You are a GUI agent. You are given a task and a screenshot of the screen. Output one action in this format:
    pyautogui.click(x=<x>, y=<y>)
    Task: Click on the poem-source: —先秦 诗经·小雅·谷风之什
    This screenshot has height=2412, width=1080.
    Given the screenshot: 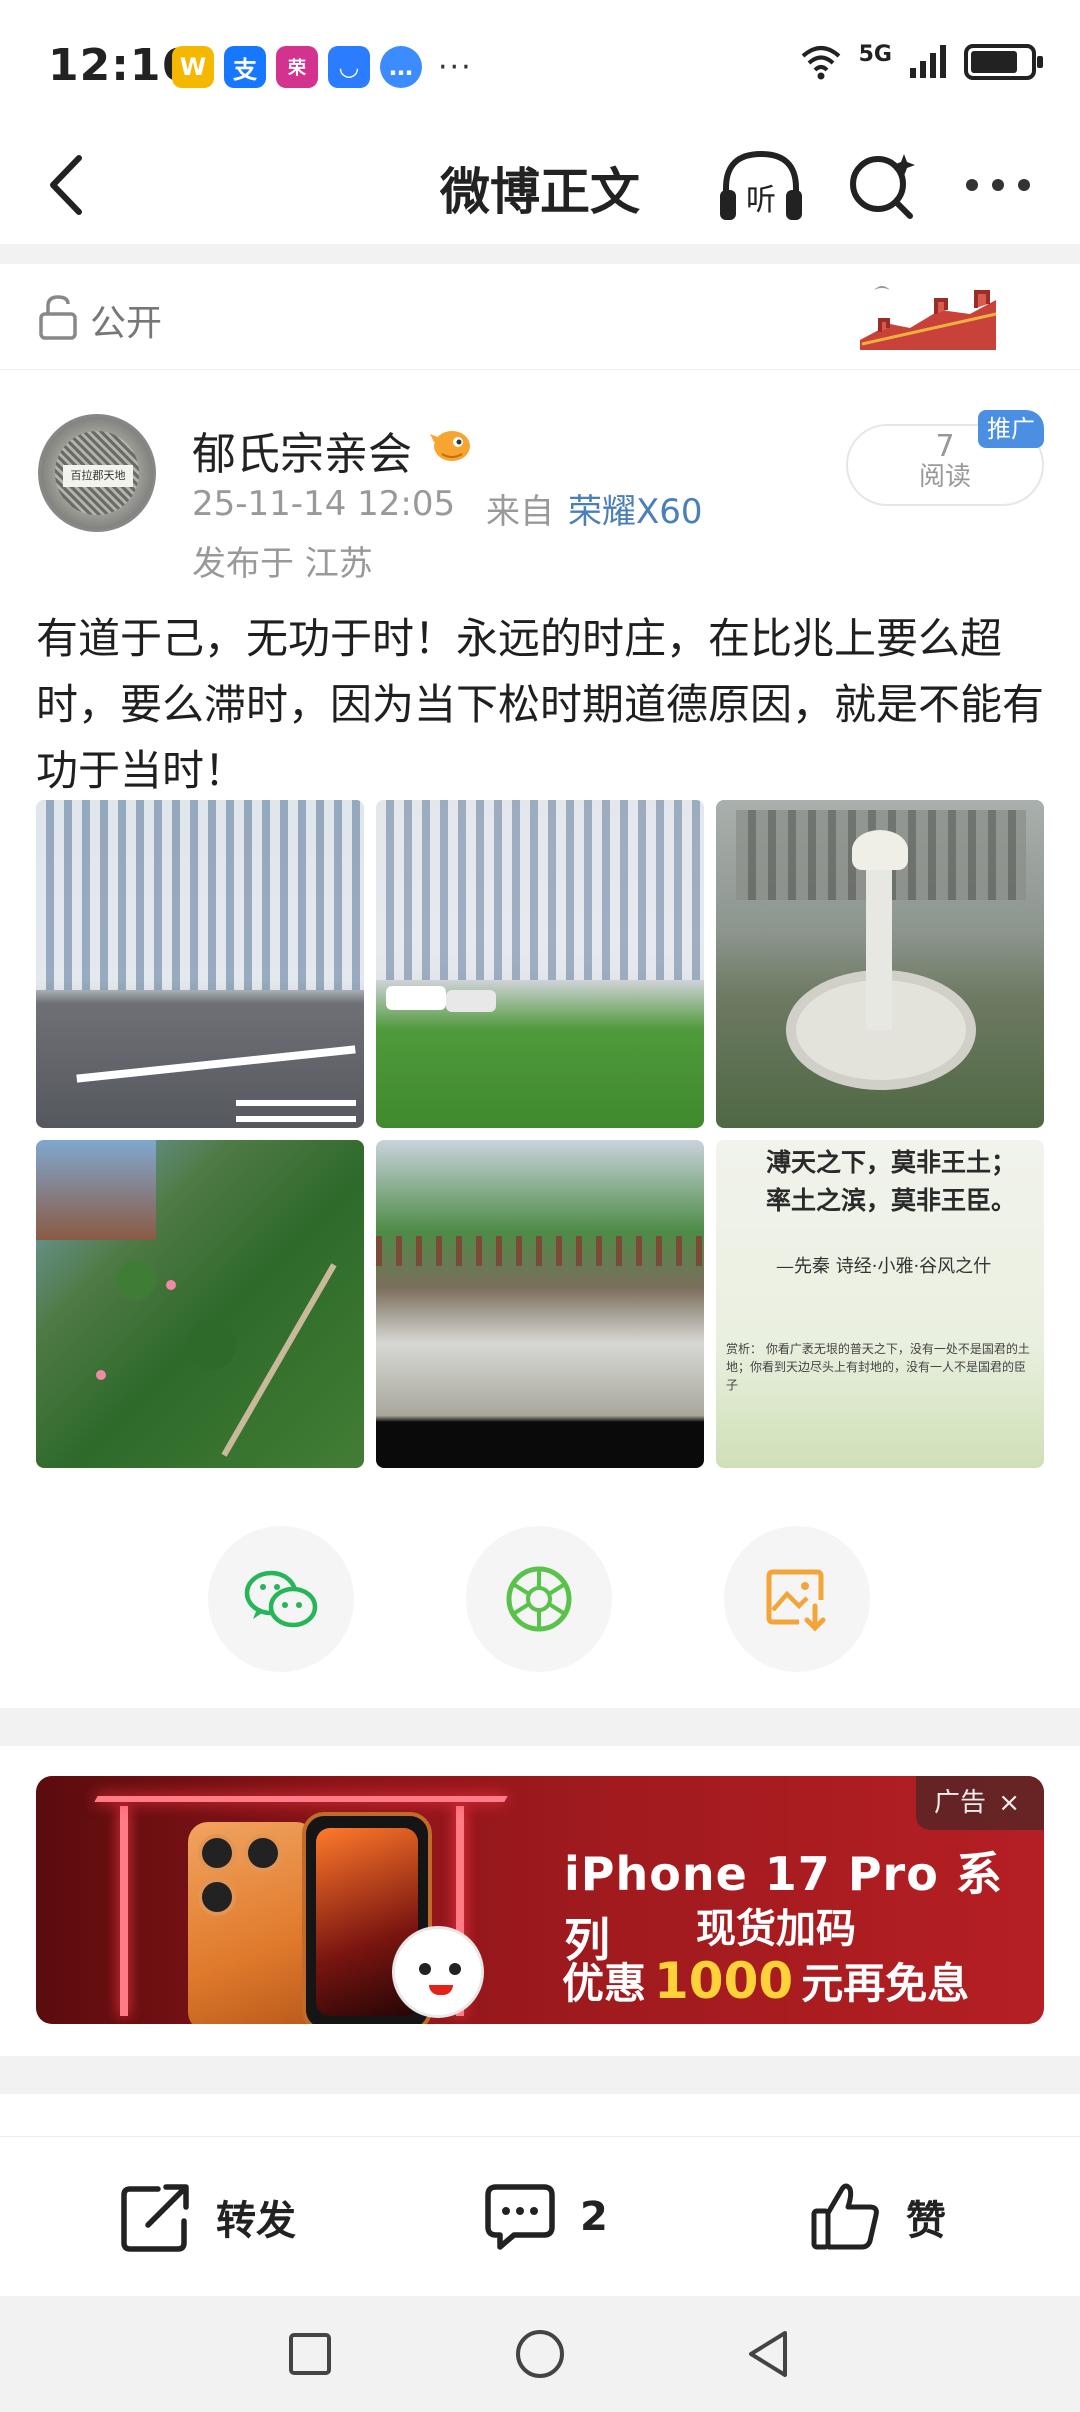 What is the action you would take?
    pyautogui.click(x=884, y=1266)
    